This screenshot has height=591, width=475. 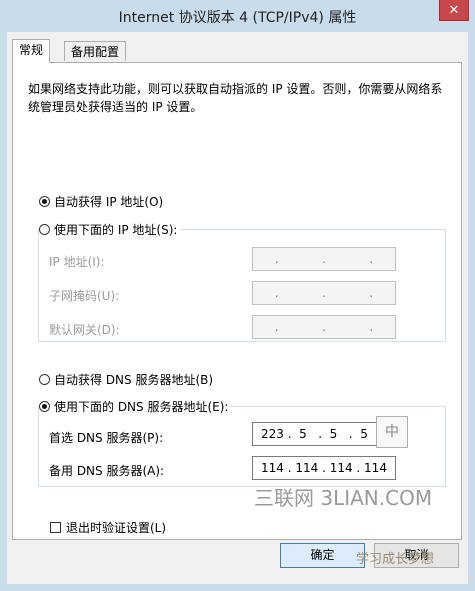 I want to click on subnet-mask-label: 子网掩码(U):, so click(x=84, y=296).